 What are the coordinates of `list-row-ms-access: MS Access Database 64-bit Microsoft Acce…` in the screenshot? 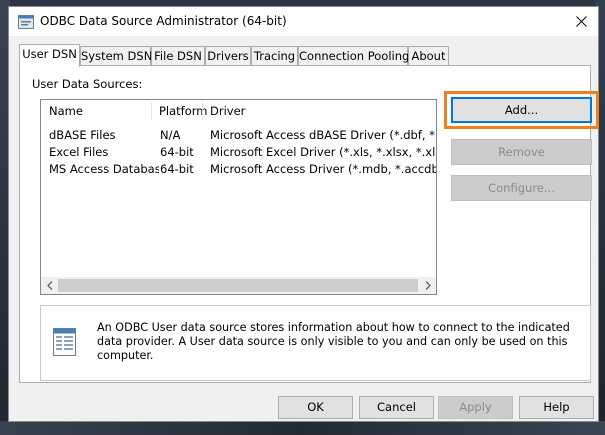 It's located at (238, 169).